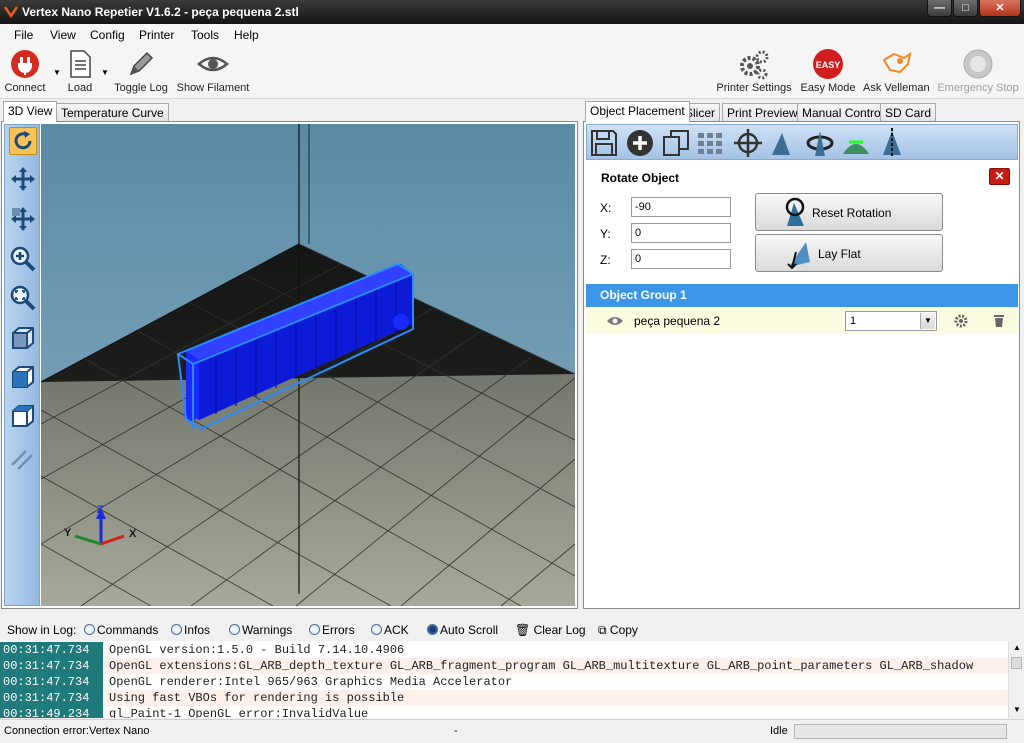 This screenshot has height=743, width=1024. I want to click on cube-top-icon, so click(23, 416).